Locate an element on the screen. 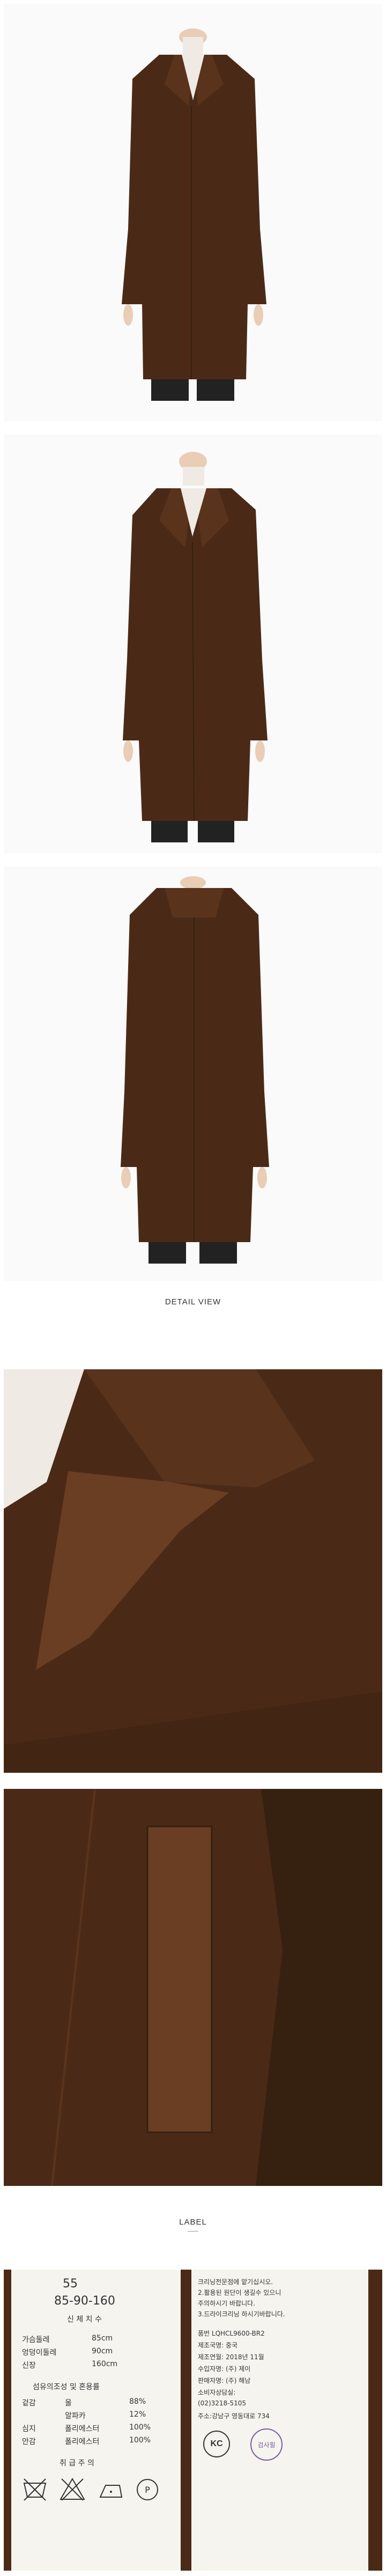  composition-pct-1: 12% is located at coordinates (137, 2414).